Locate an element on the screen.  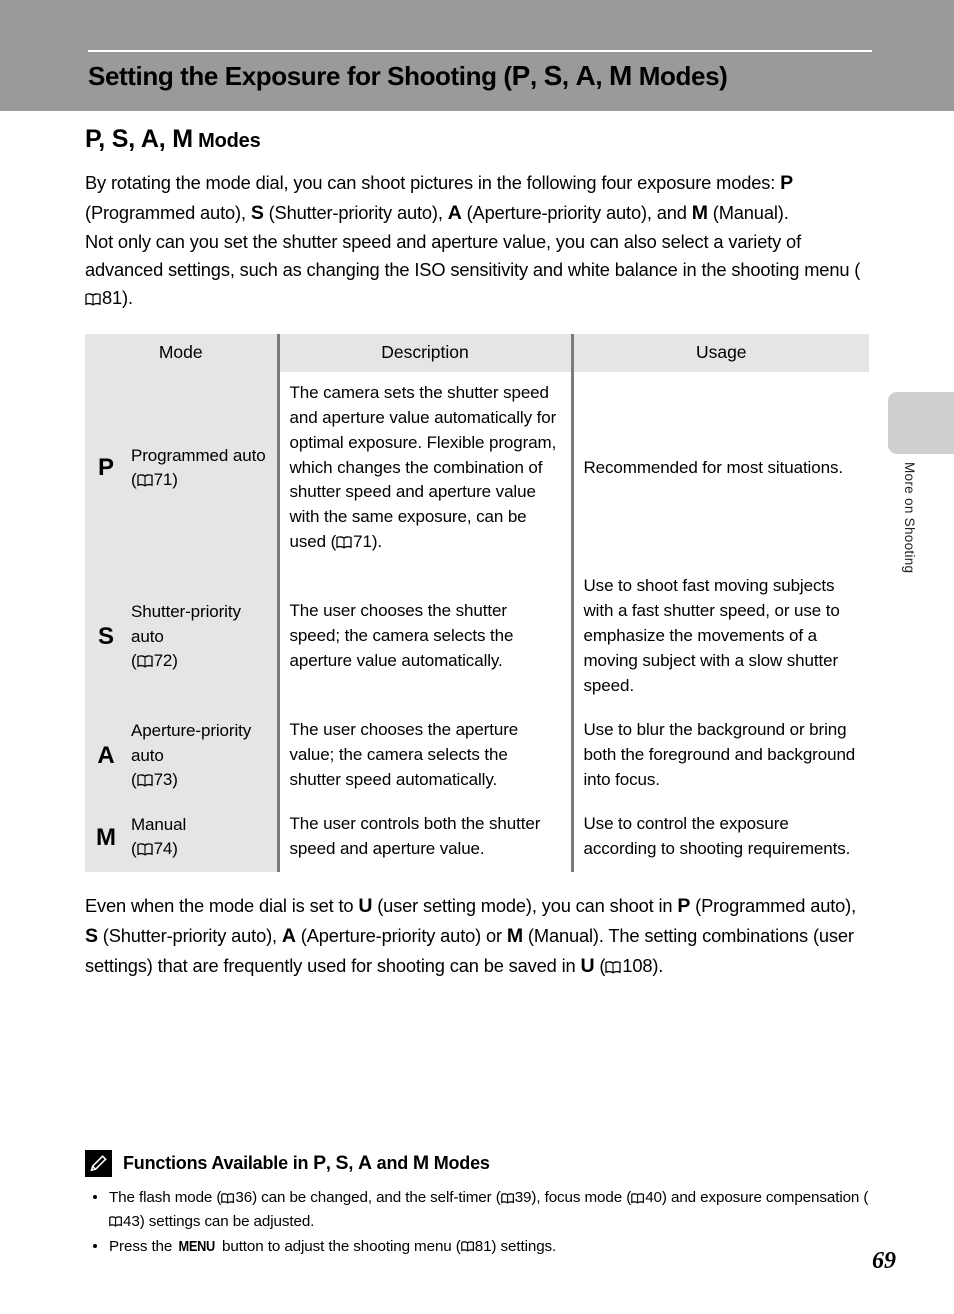
page-title-mode-p: P is located at coordinates (521, 75).